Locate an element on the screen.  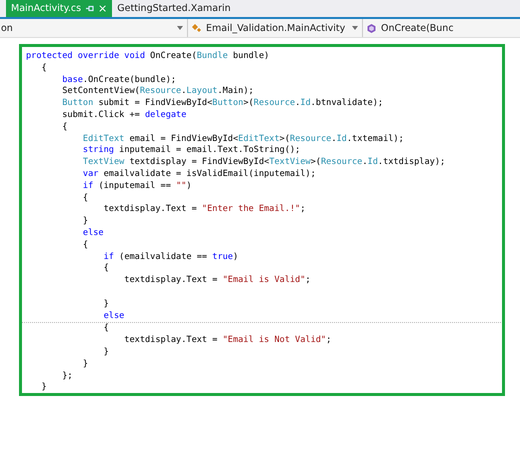
dropdown: on is located at coordinates (94, 28).